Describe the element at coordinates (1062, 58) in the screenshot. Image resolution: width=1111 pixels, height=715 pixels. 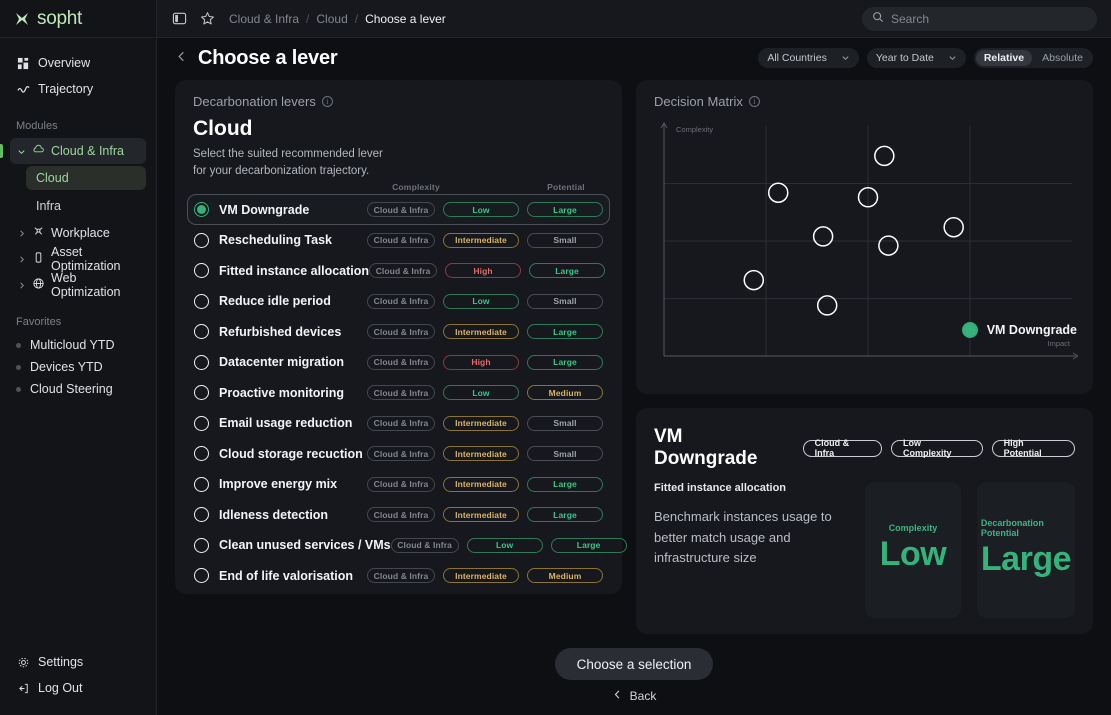
I see `mode-toggle-absolute: Absolute` at that location.